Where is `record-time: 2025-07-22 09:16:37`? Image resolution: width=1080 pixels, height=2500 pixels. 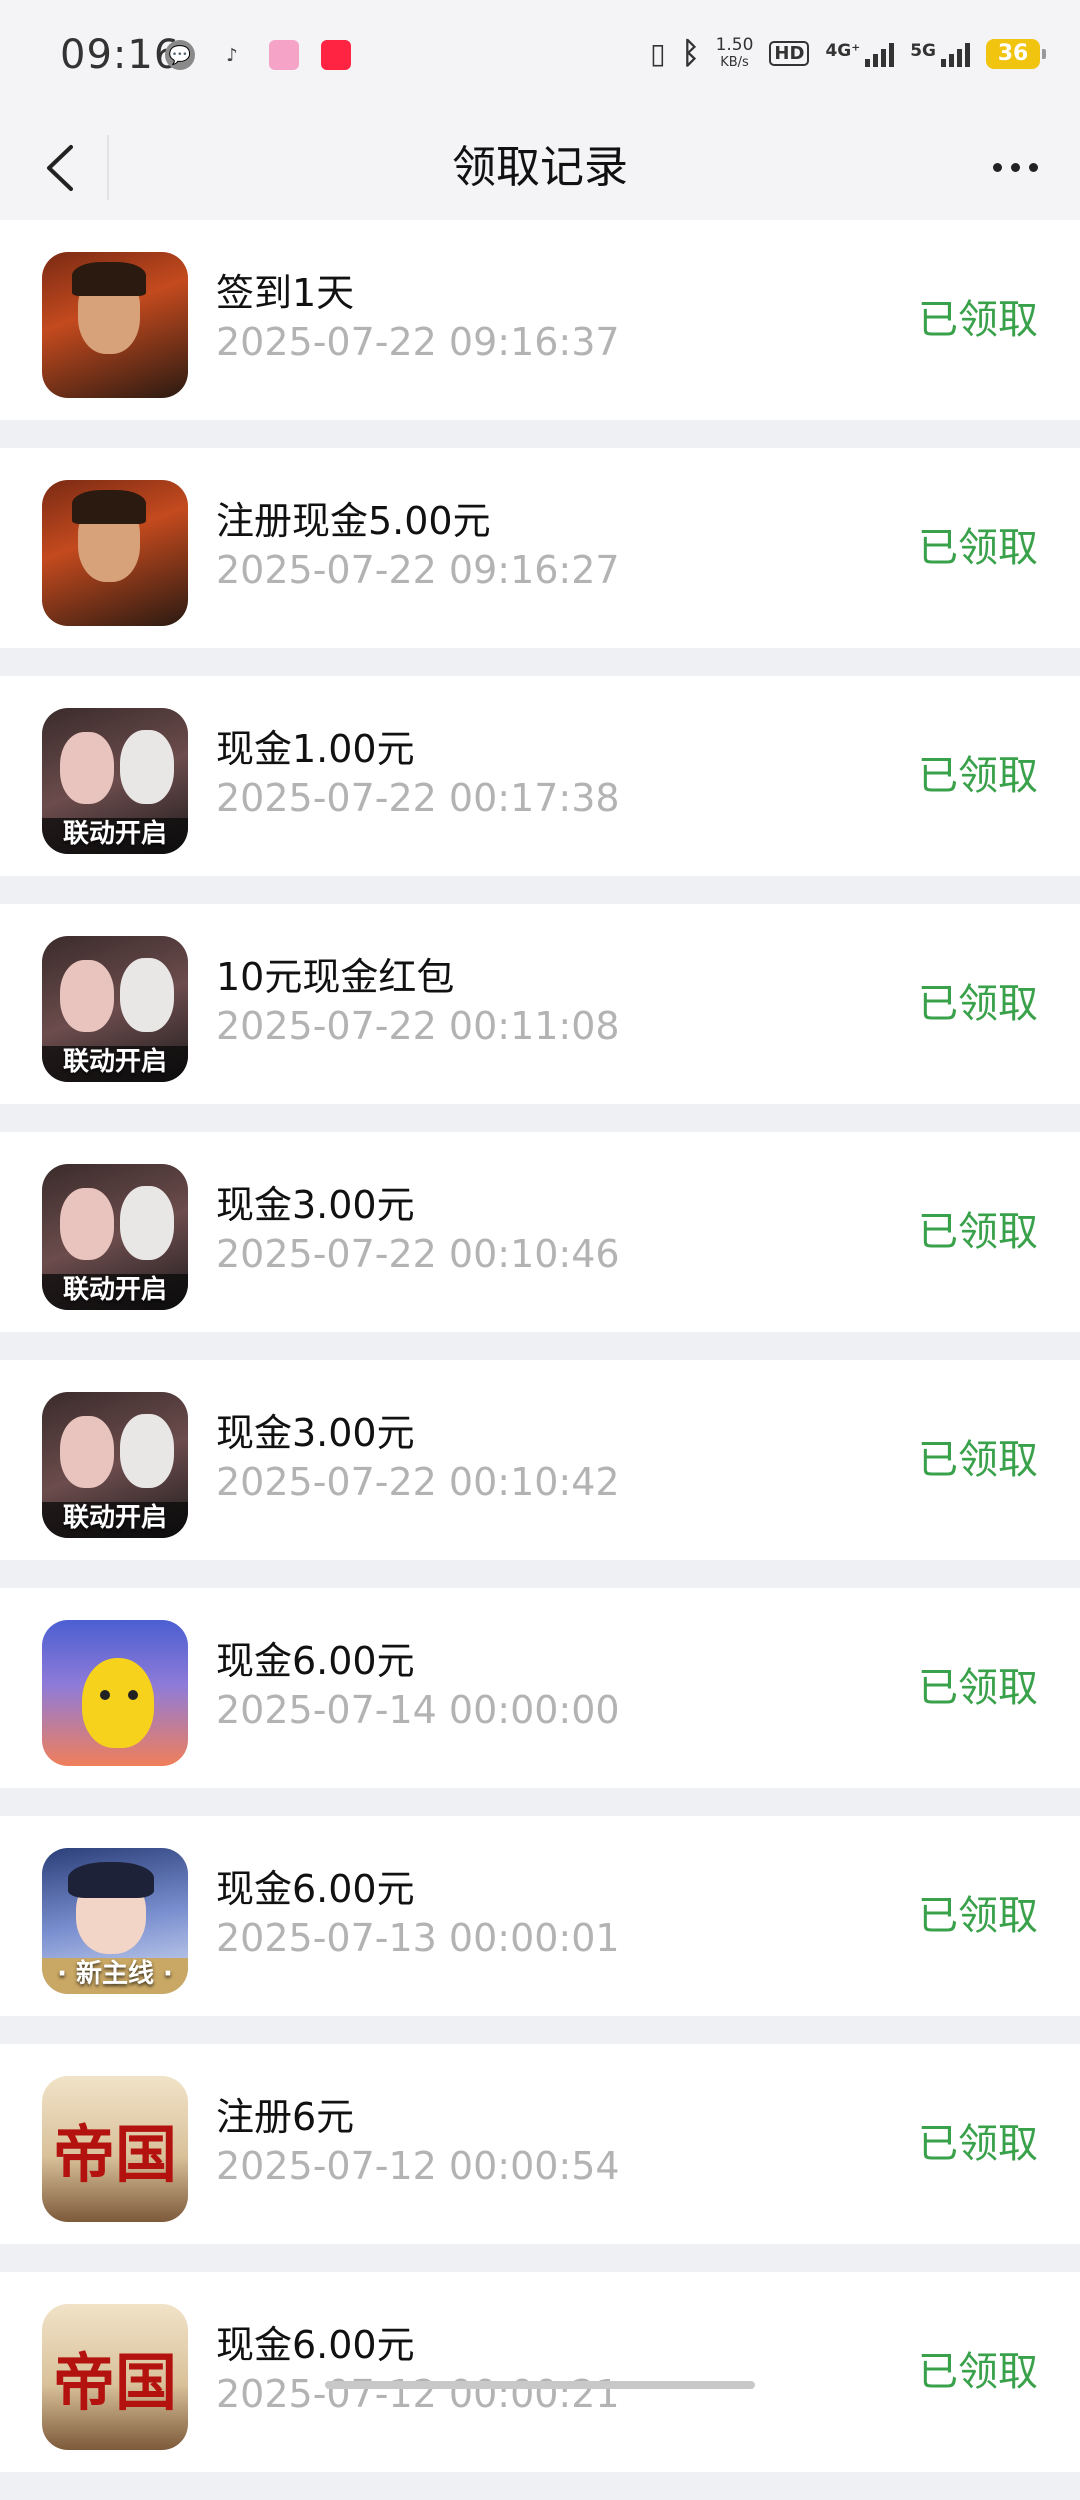
record-time: 2025-07-22 09:16:37 is located at coordinates (418, 342).